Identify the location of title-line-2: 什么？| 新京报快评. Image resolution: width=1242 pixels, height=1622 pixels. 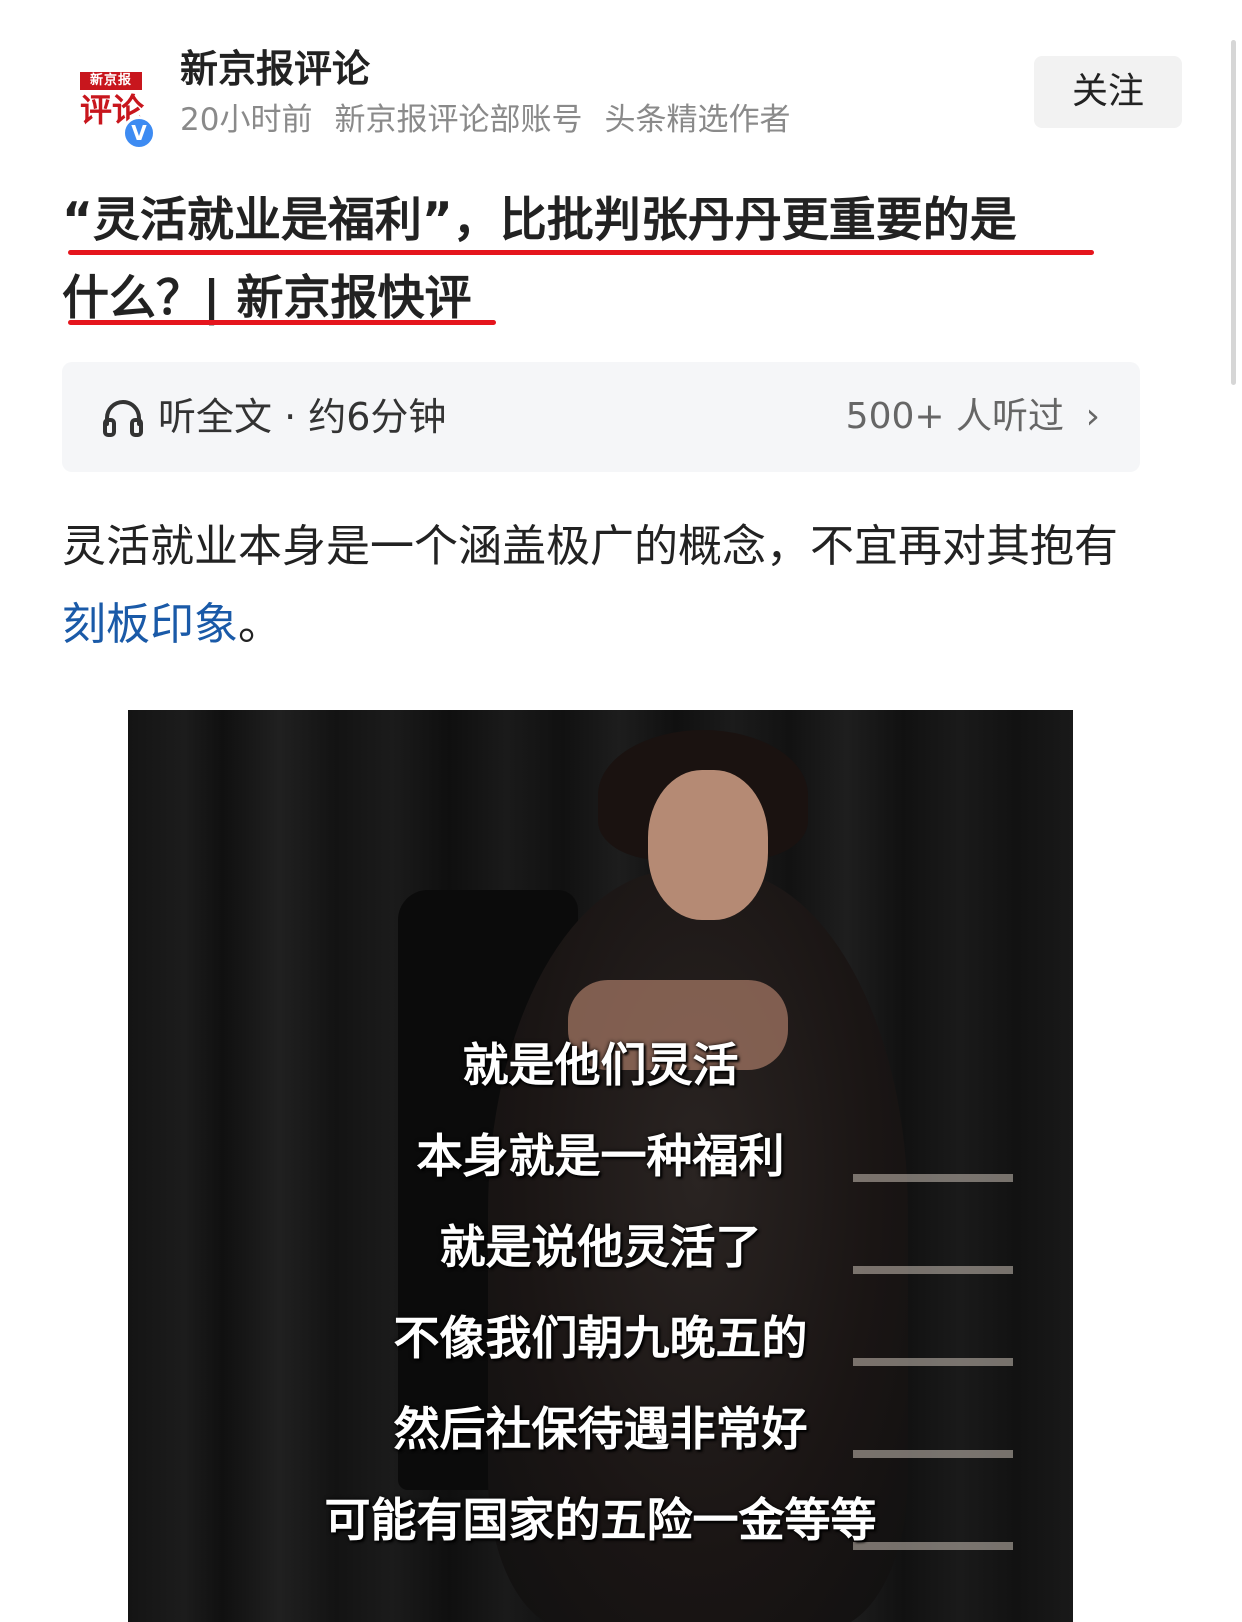
(267, 298).